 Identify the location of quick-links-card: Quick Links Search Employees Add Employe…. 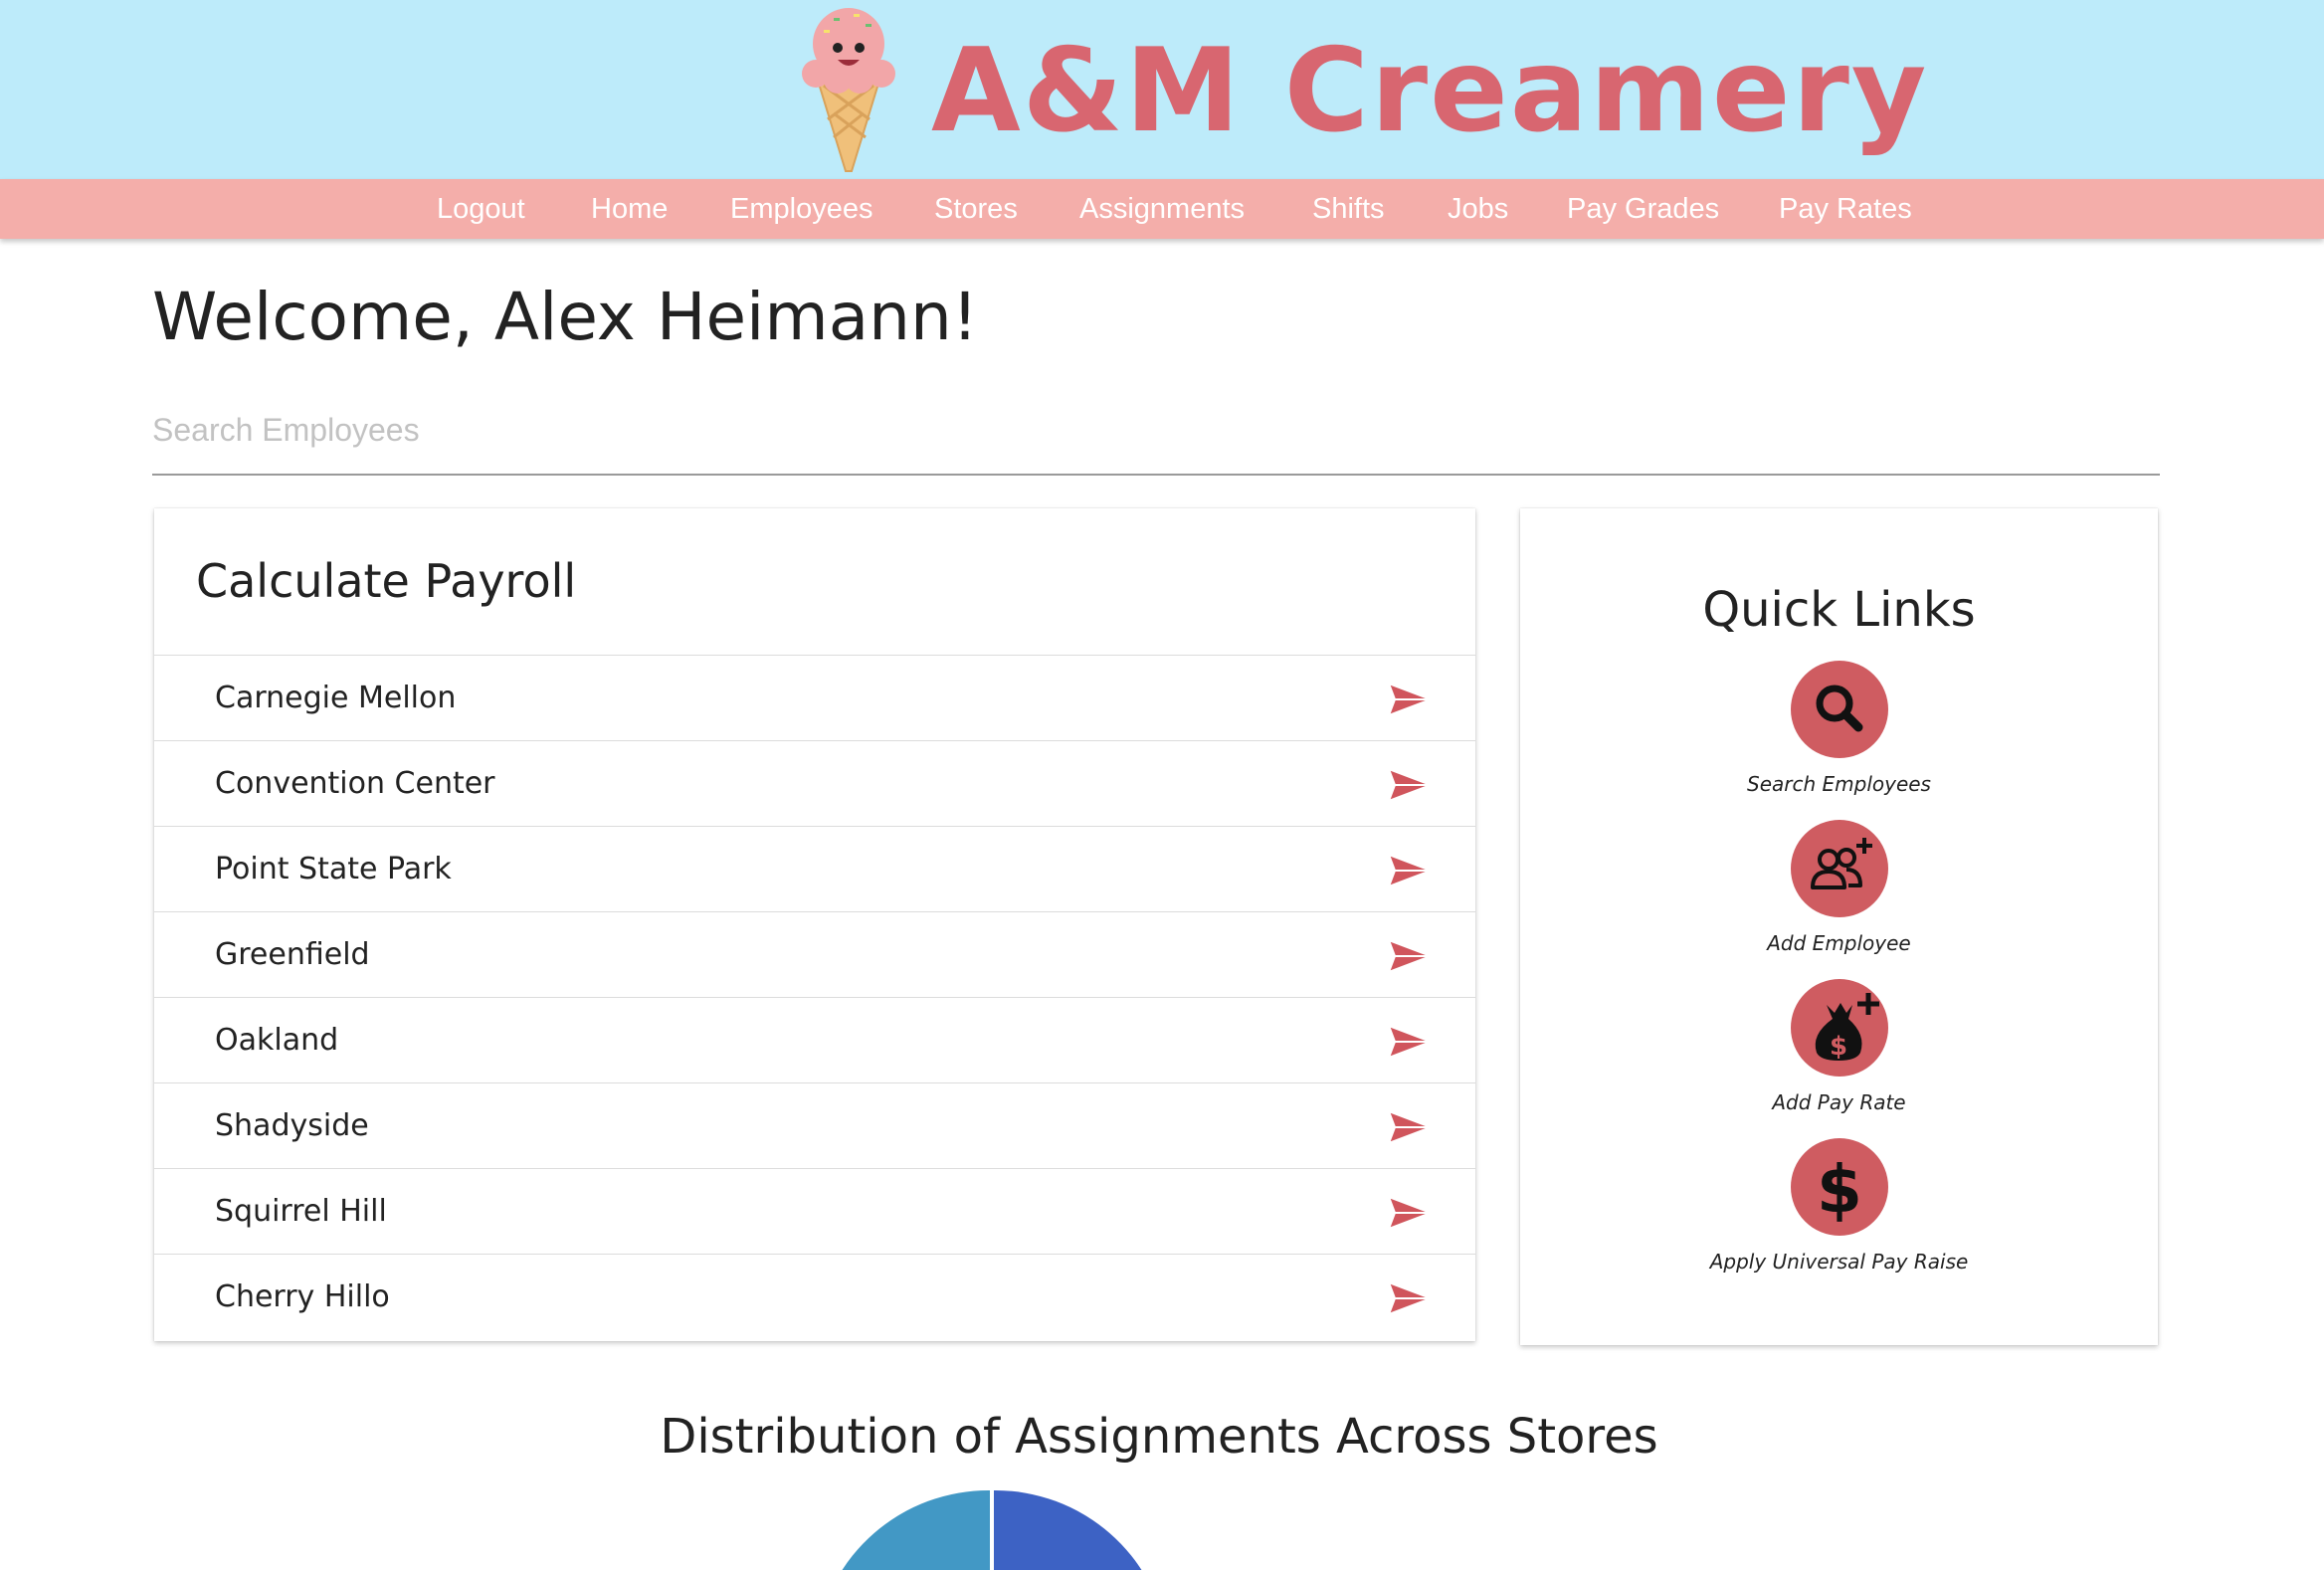
(1839, 927).